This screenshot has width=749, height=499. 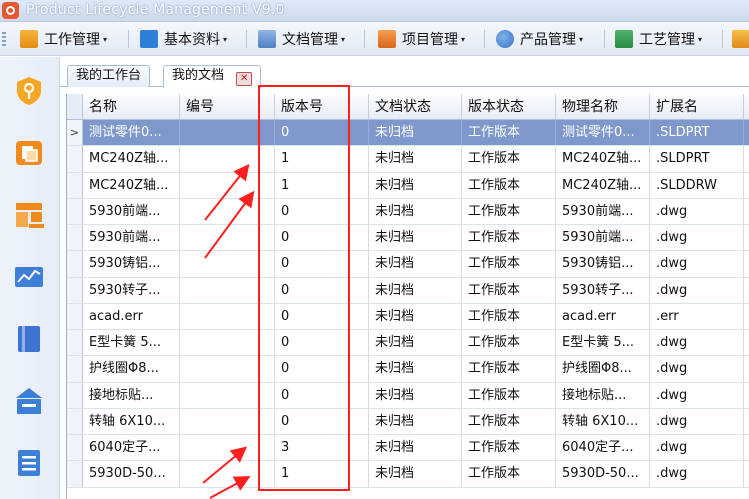 What do you see at coordinates (29, 215) in the screenshot?
I see `stamp-icon` at bounding box center [29, 215].